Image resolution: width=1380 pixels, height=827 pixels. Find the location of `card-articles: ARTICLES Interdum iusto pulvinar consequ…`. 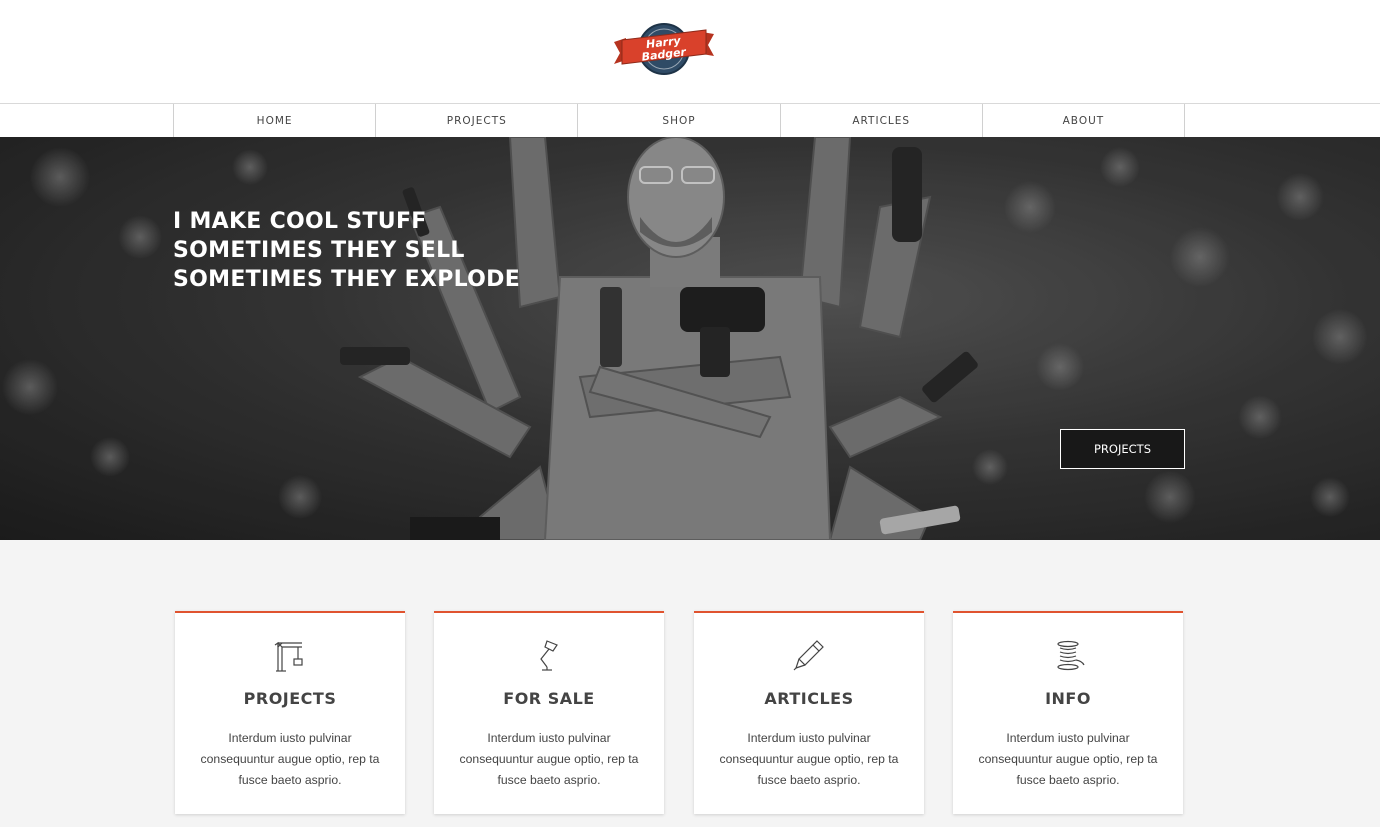

card-articles: ARTICLES Interdum iusto pulvinar consequ… is located at coordinates (809, 712).